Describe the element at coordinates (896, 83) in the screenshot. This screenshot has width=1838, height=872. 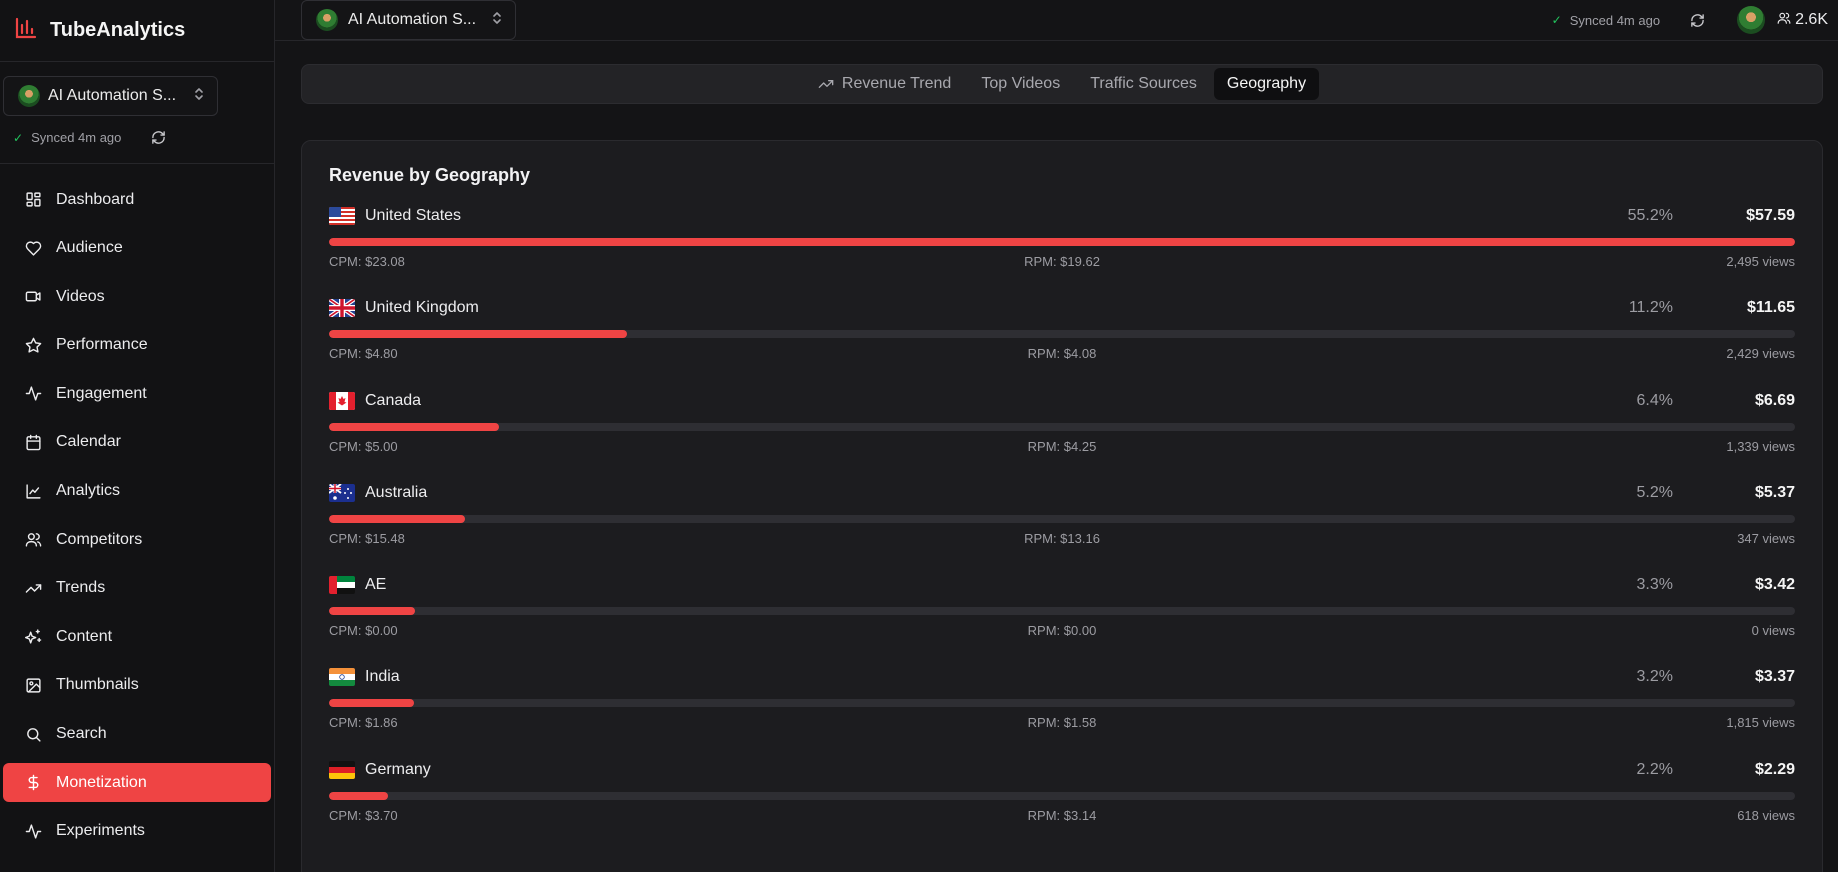
I see `tab-label: Revenue Trend` at that location.